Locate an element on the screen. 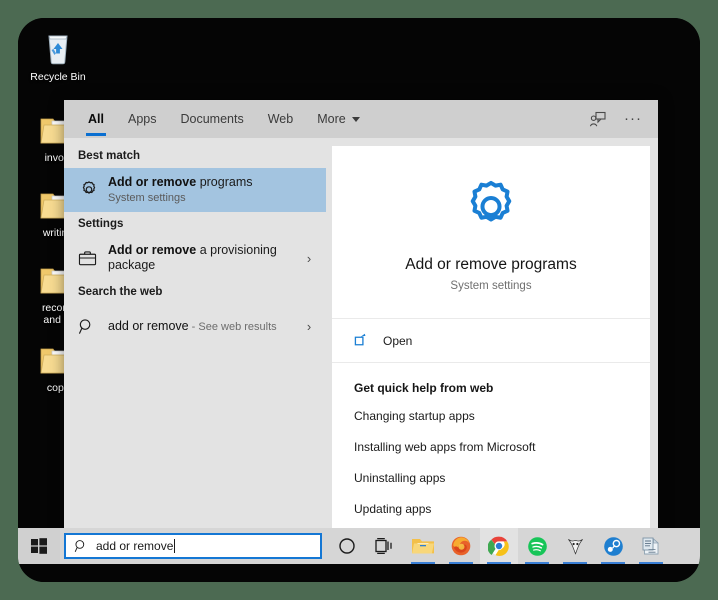 This screenshot has width=718, height=600. search-input: add or remove is located at coordinates (134, 546).